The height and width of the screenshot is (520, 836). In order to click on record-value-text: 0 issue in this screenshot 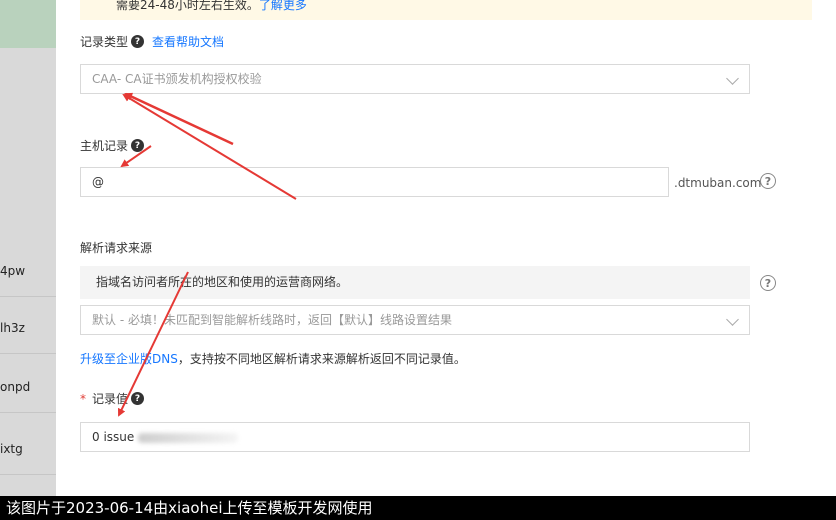, I will do `click(113, 437)`.